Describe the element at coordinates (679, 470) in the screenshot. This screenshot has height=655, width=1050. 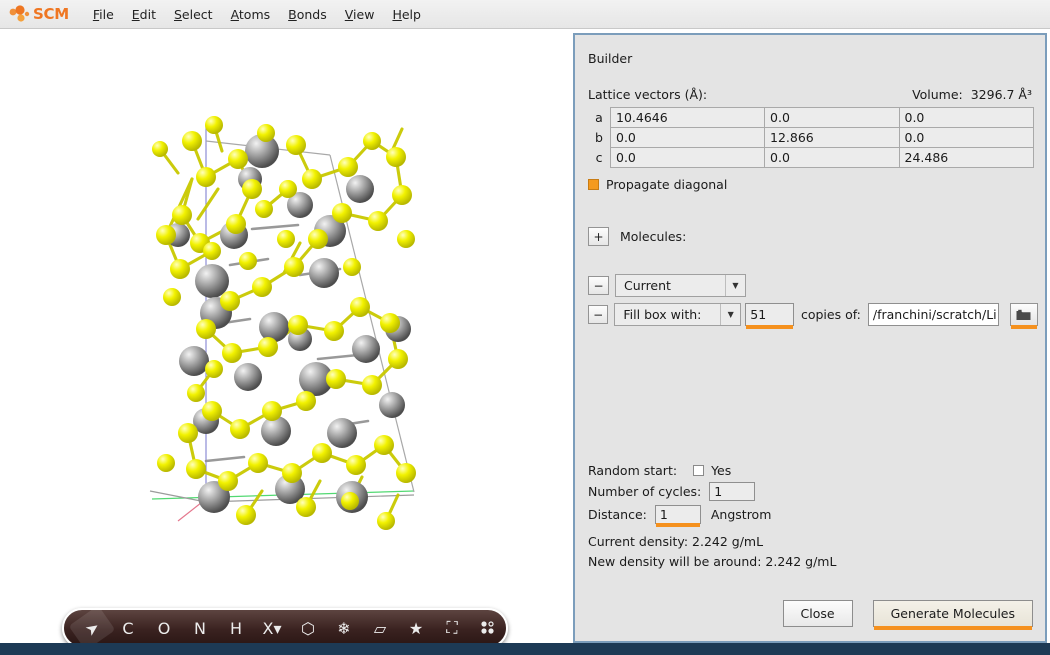
I see `random-start-row: Random start: Yes` at that location.